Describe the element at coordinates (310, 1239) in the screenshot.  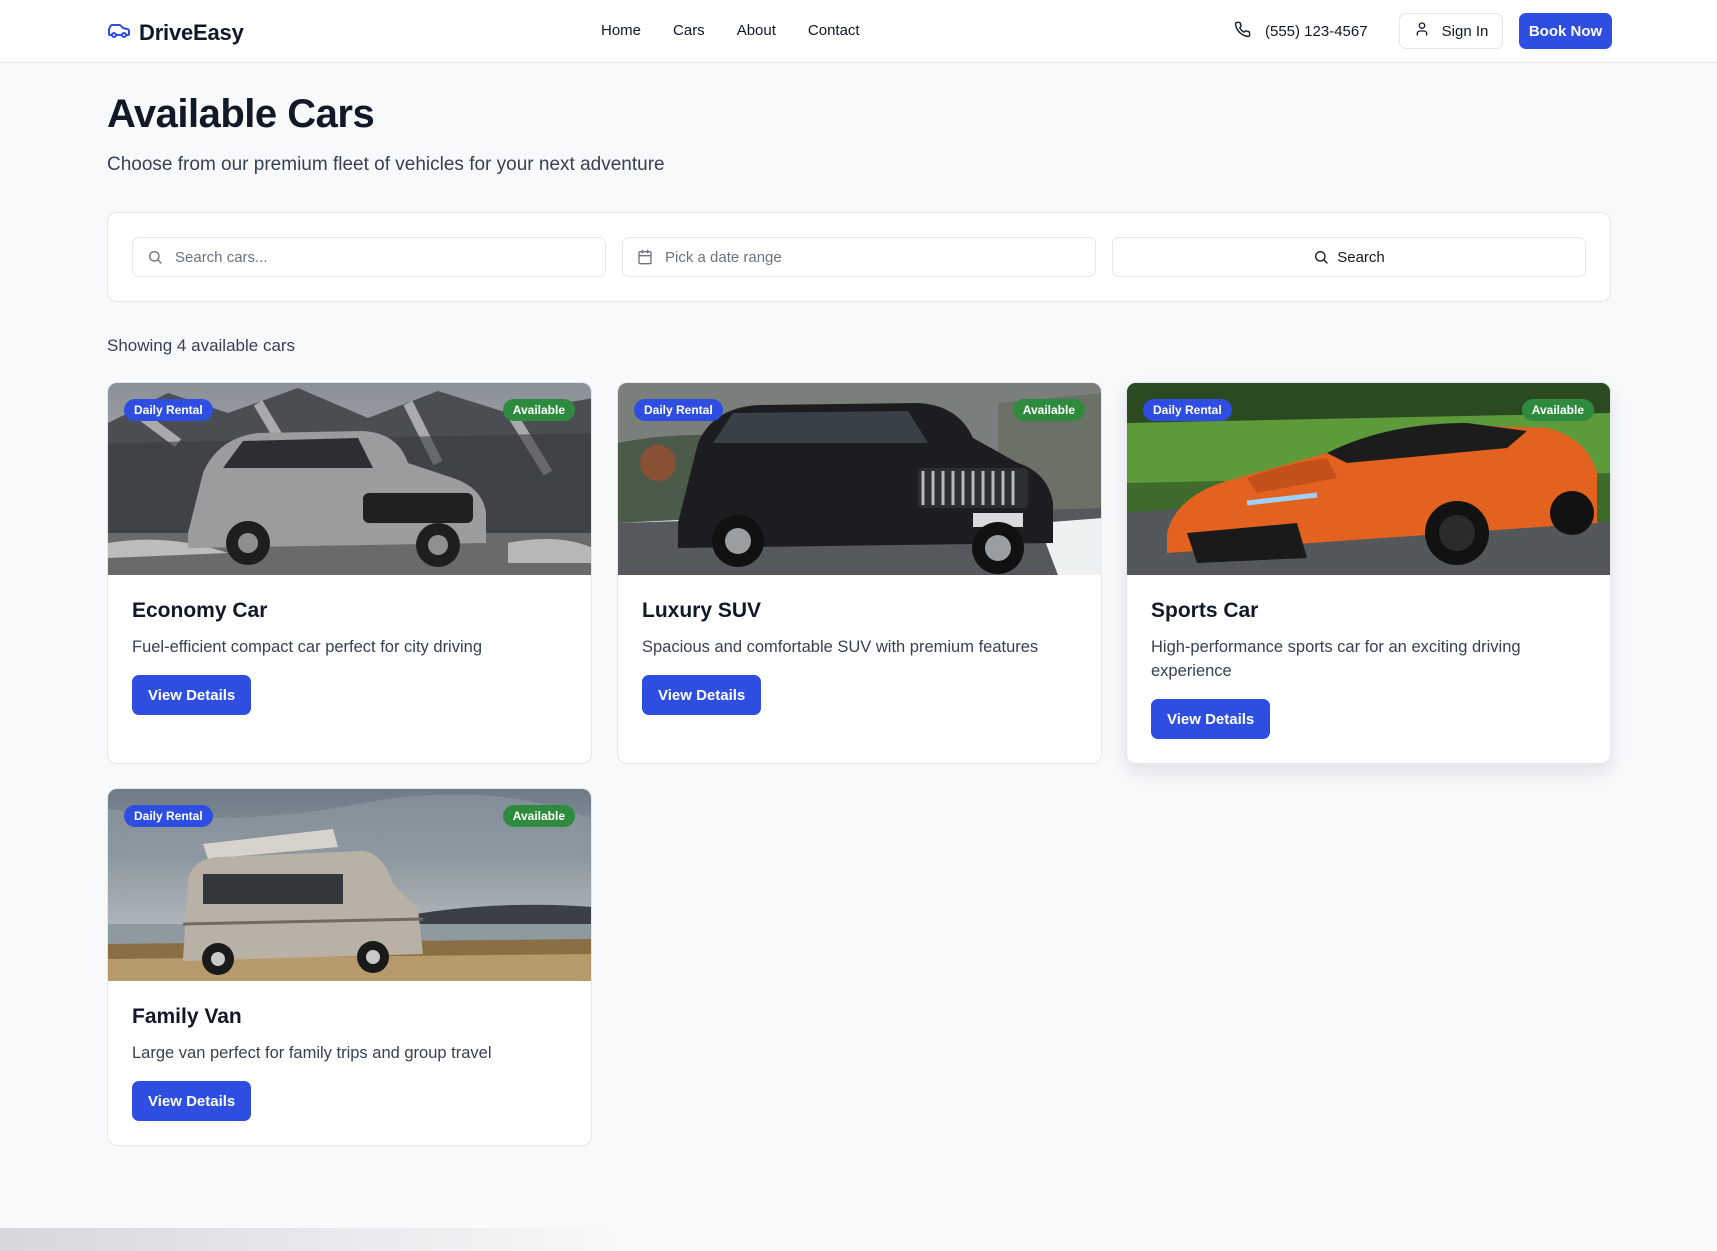
I see `bottom-scroll-shadow` at that location.